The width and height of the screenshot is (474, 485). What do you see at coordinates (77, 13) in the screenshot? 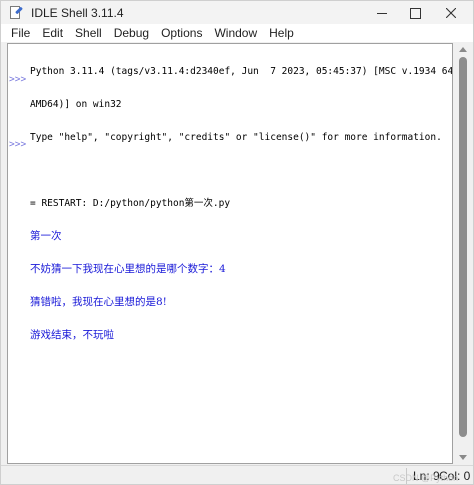
I see `window-title: IDLE Shell 3.11.4` at bounding box center [77, 13].